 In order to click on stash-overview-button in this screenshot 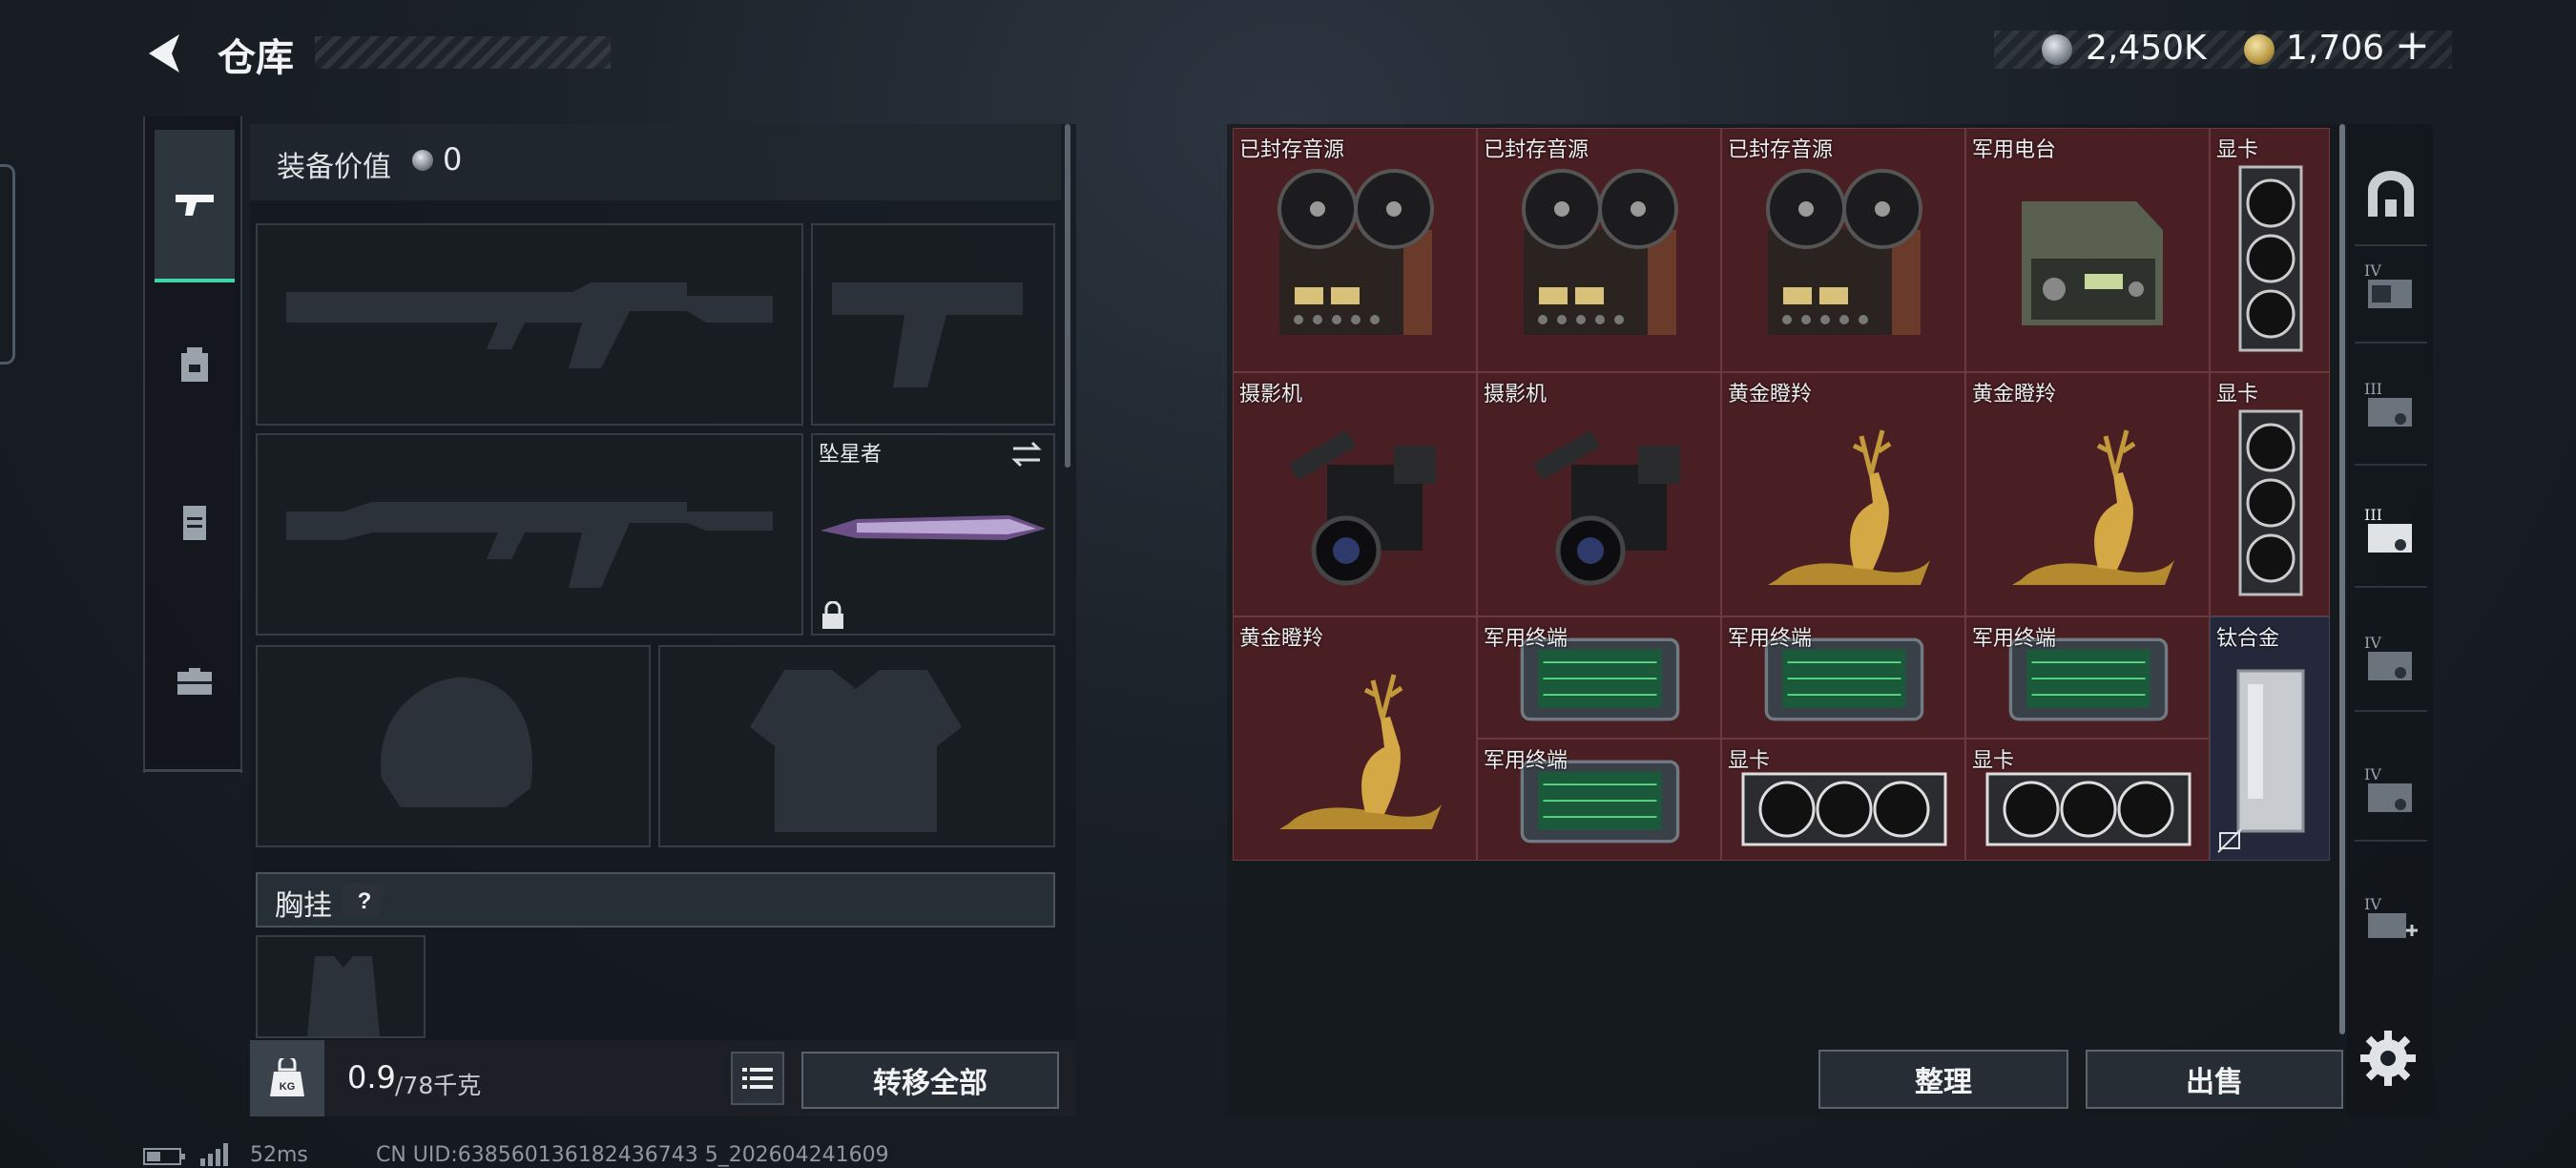, I will do `click(2391, 196)`.